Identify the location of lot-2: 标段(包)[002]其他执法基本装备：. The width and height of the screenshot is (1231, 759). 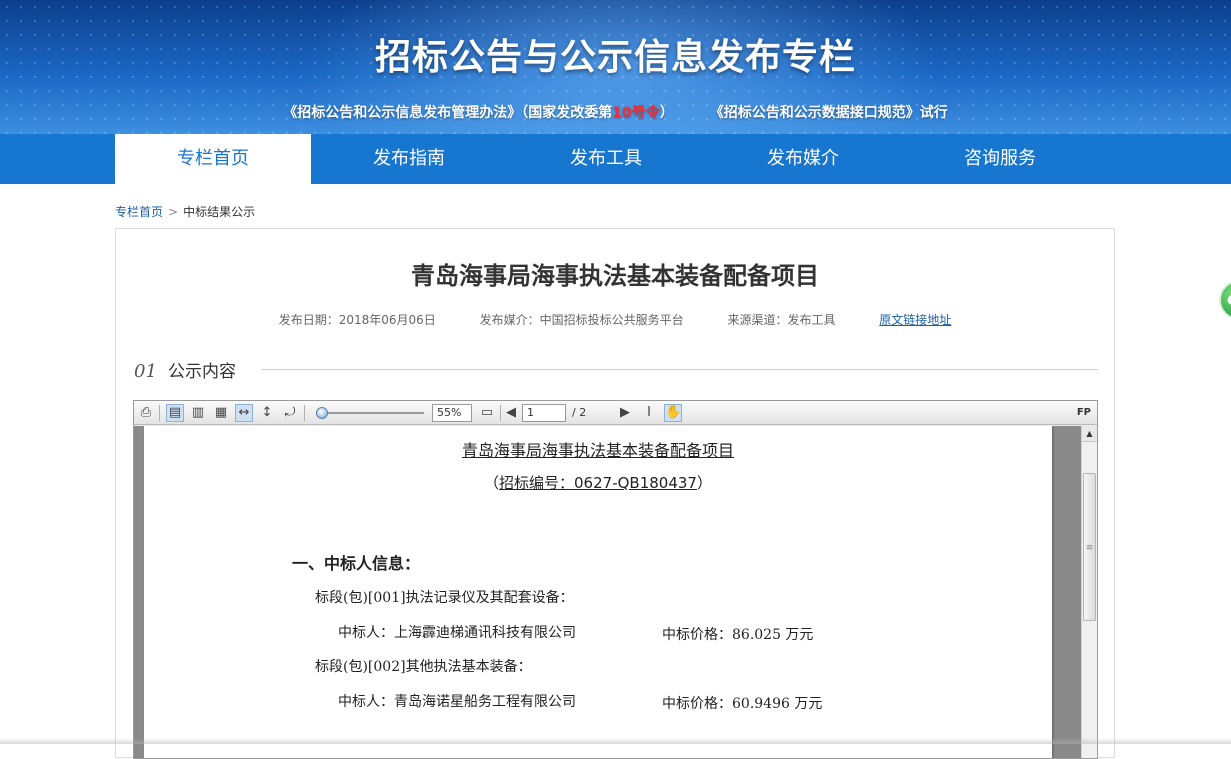
(423, 667).